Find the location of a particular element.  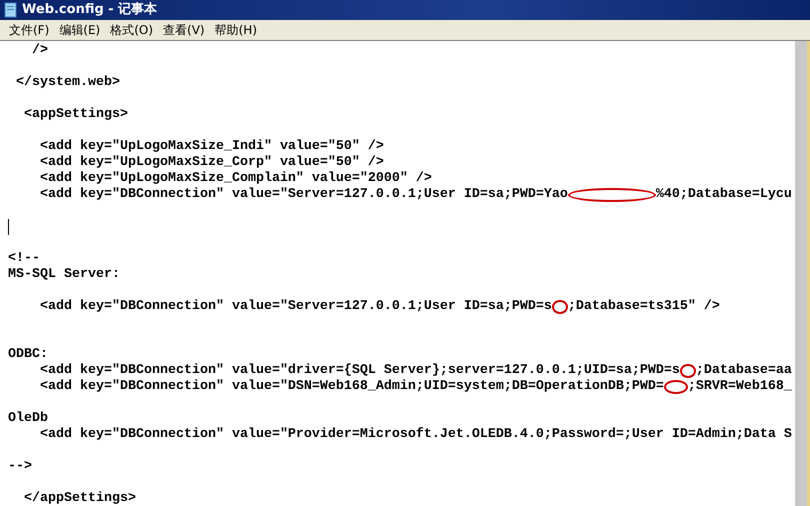

notepad-icon is located at coordinates (11, 10).